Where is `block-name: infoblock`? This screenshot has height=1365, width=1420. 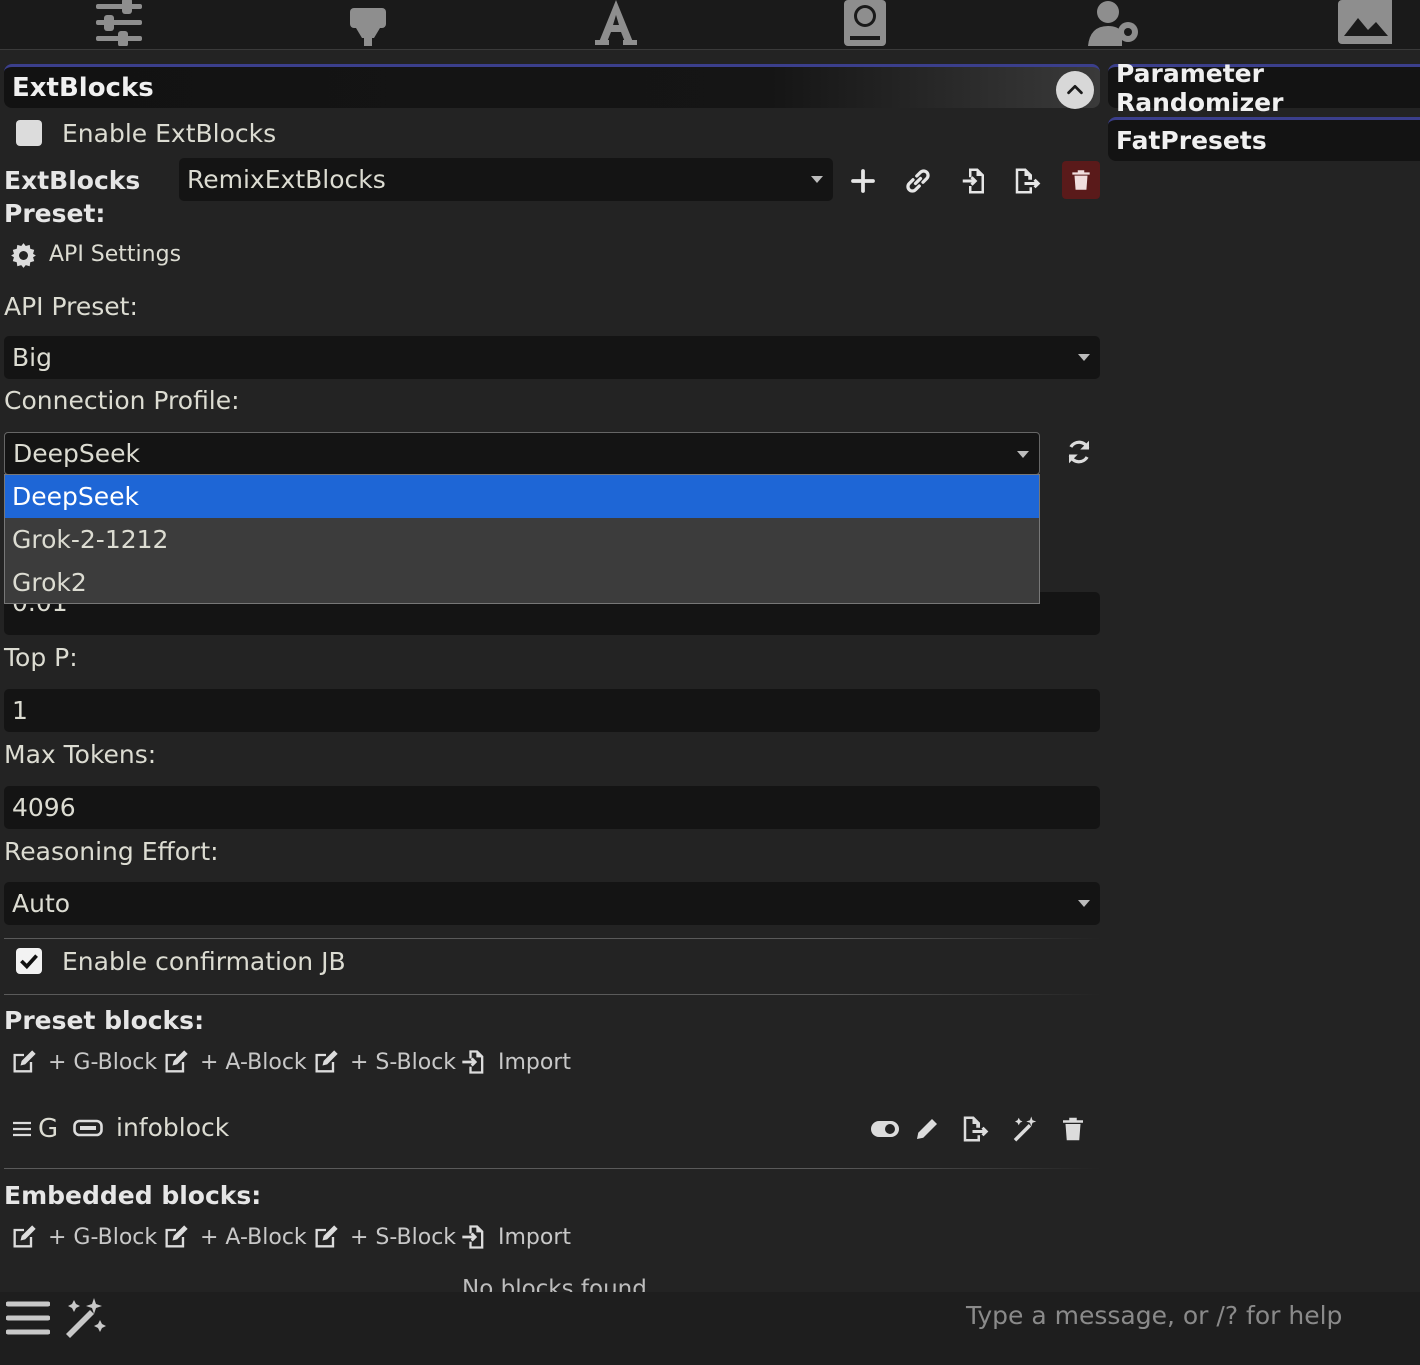 block-name: infoblock is located at coordinates (173, 1127).